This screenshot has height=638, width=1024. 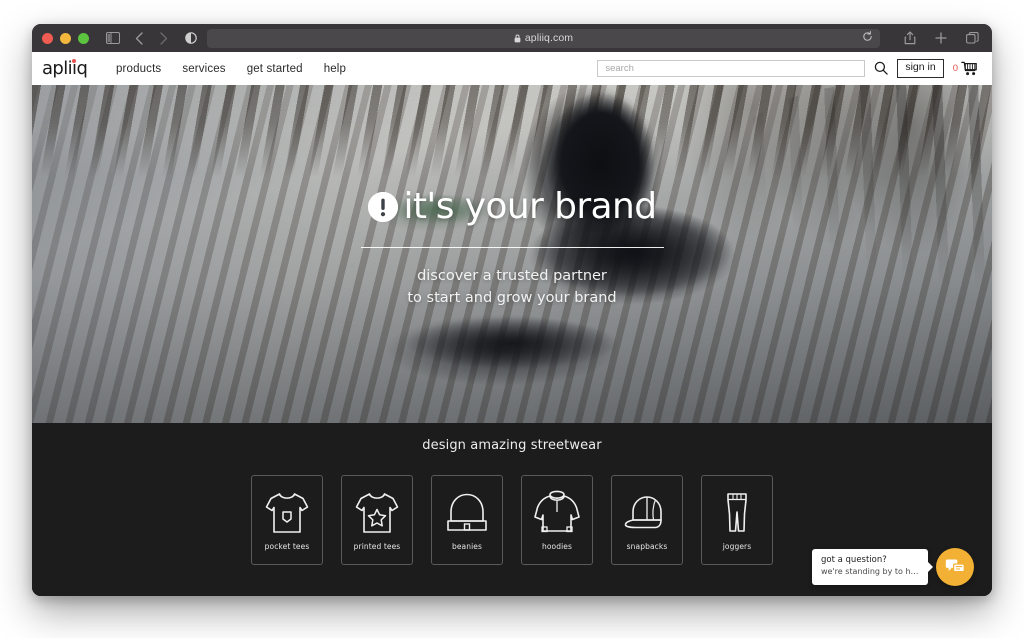 I want to click on catalog-tile-pocket-tees: pocket tees, so click(x=287, y=520).